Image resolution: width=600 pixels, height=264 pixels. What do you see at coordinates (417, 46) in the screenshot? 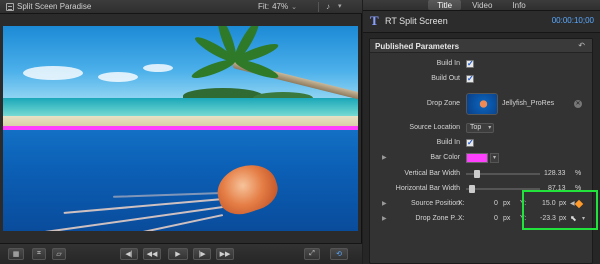
I see `panel-title: Published Parameters` at bounding box center [417, 46].